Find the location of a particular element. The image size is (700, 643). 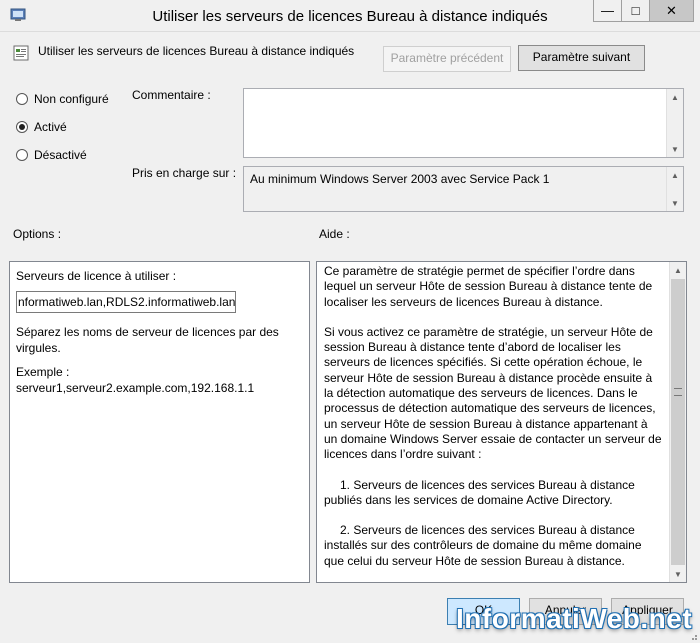

watermark: InformatiWeb.net is located at coordinates (574, 618).